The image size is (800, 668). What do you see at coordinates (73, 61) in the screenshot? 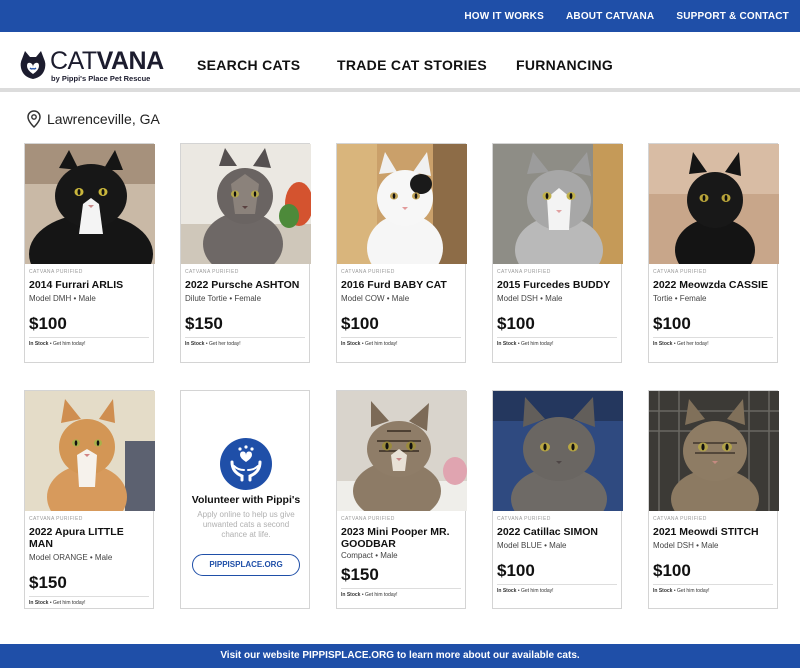
I see `logo-word-cat: CAT` at bounding box center [73, 61].